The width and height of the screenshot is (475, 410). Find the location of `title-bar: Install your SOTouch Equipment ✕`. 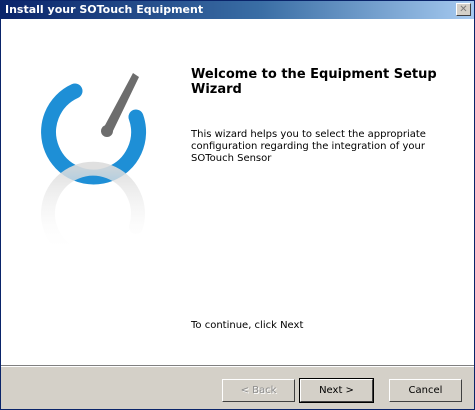

title-bar: Install your SOTouch Equipment ✕ is located at coordinates (237, 10).